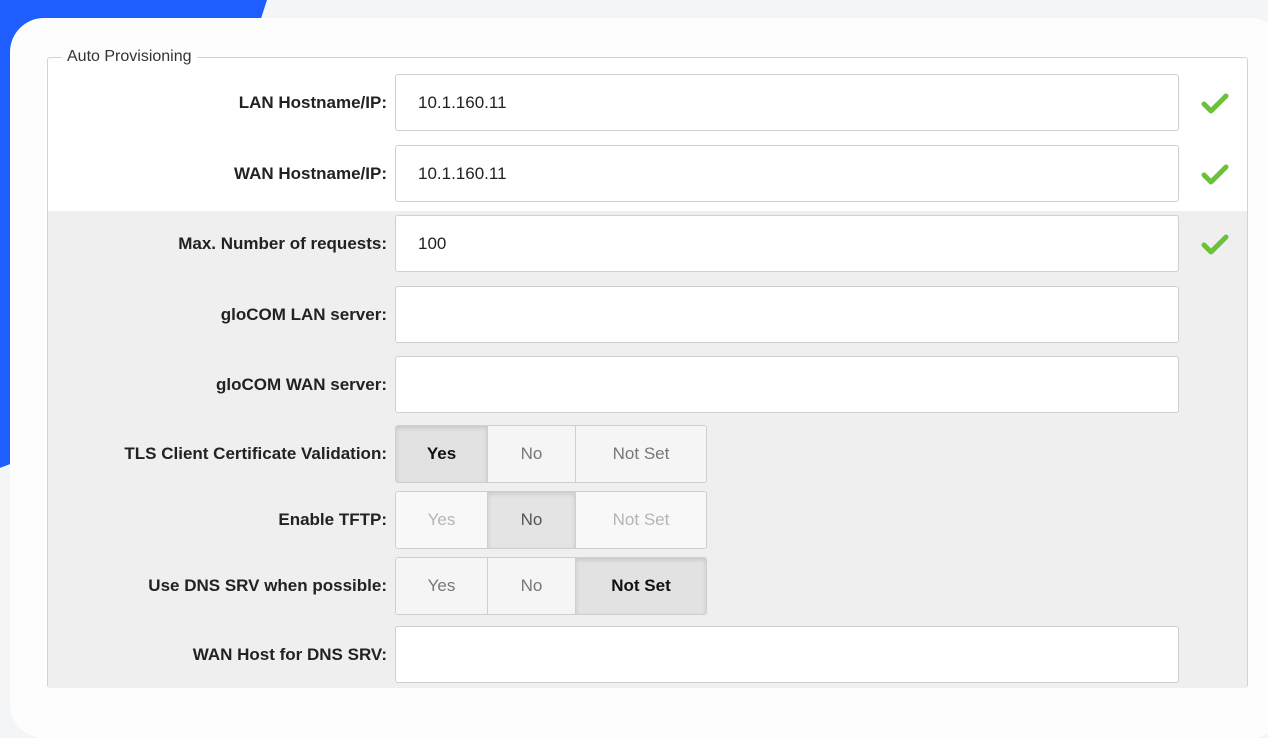  Describe the element at coordinates (267, 585) in the screenshot. I see `dns-srv-label: Use DNS SRV when possible:` at that location.